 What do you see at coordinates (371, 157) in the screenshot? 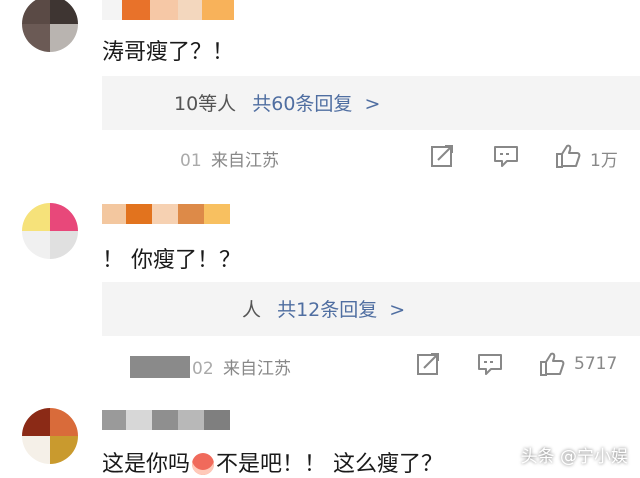
I see `comment-meta: 01 来自江苏 1万` at bounding box center [371, 157].